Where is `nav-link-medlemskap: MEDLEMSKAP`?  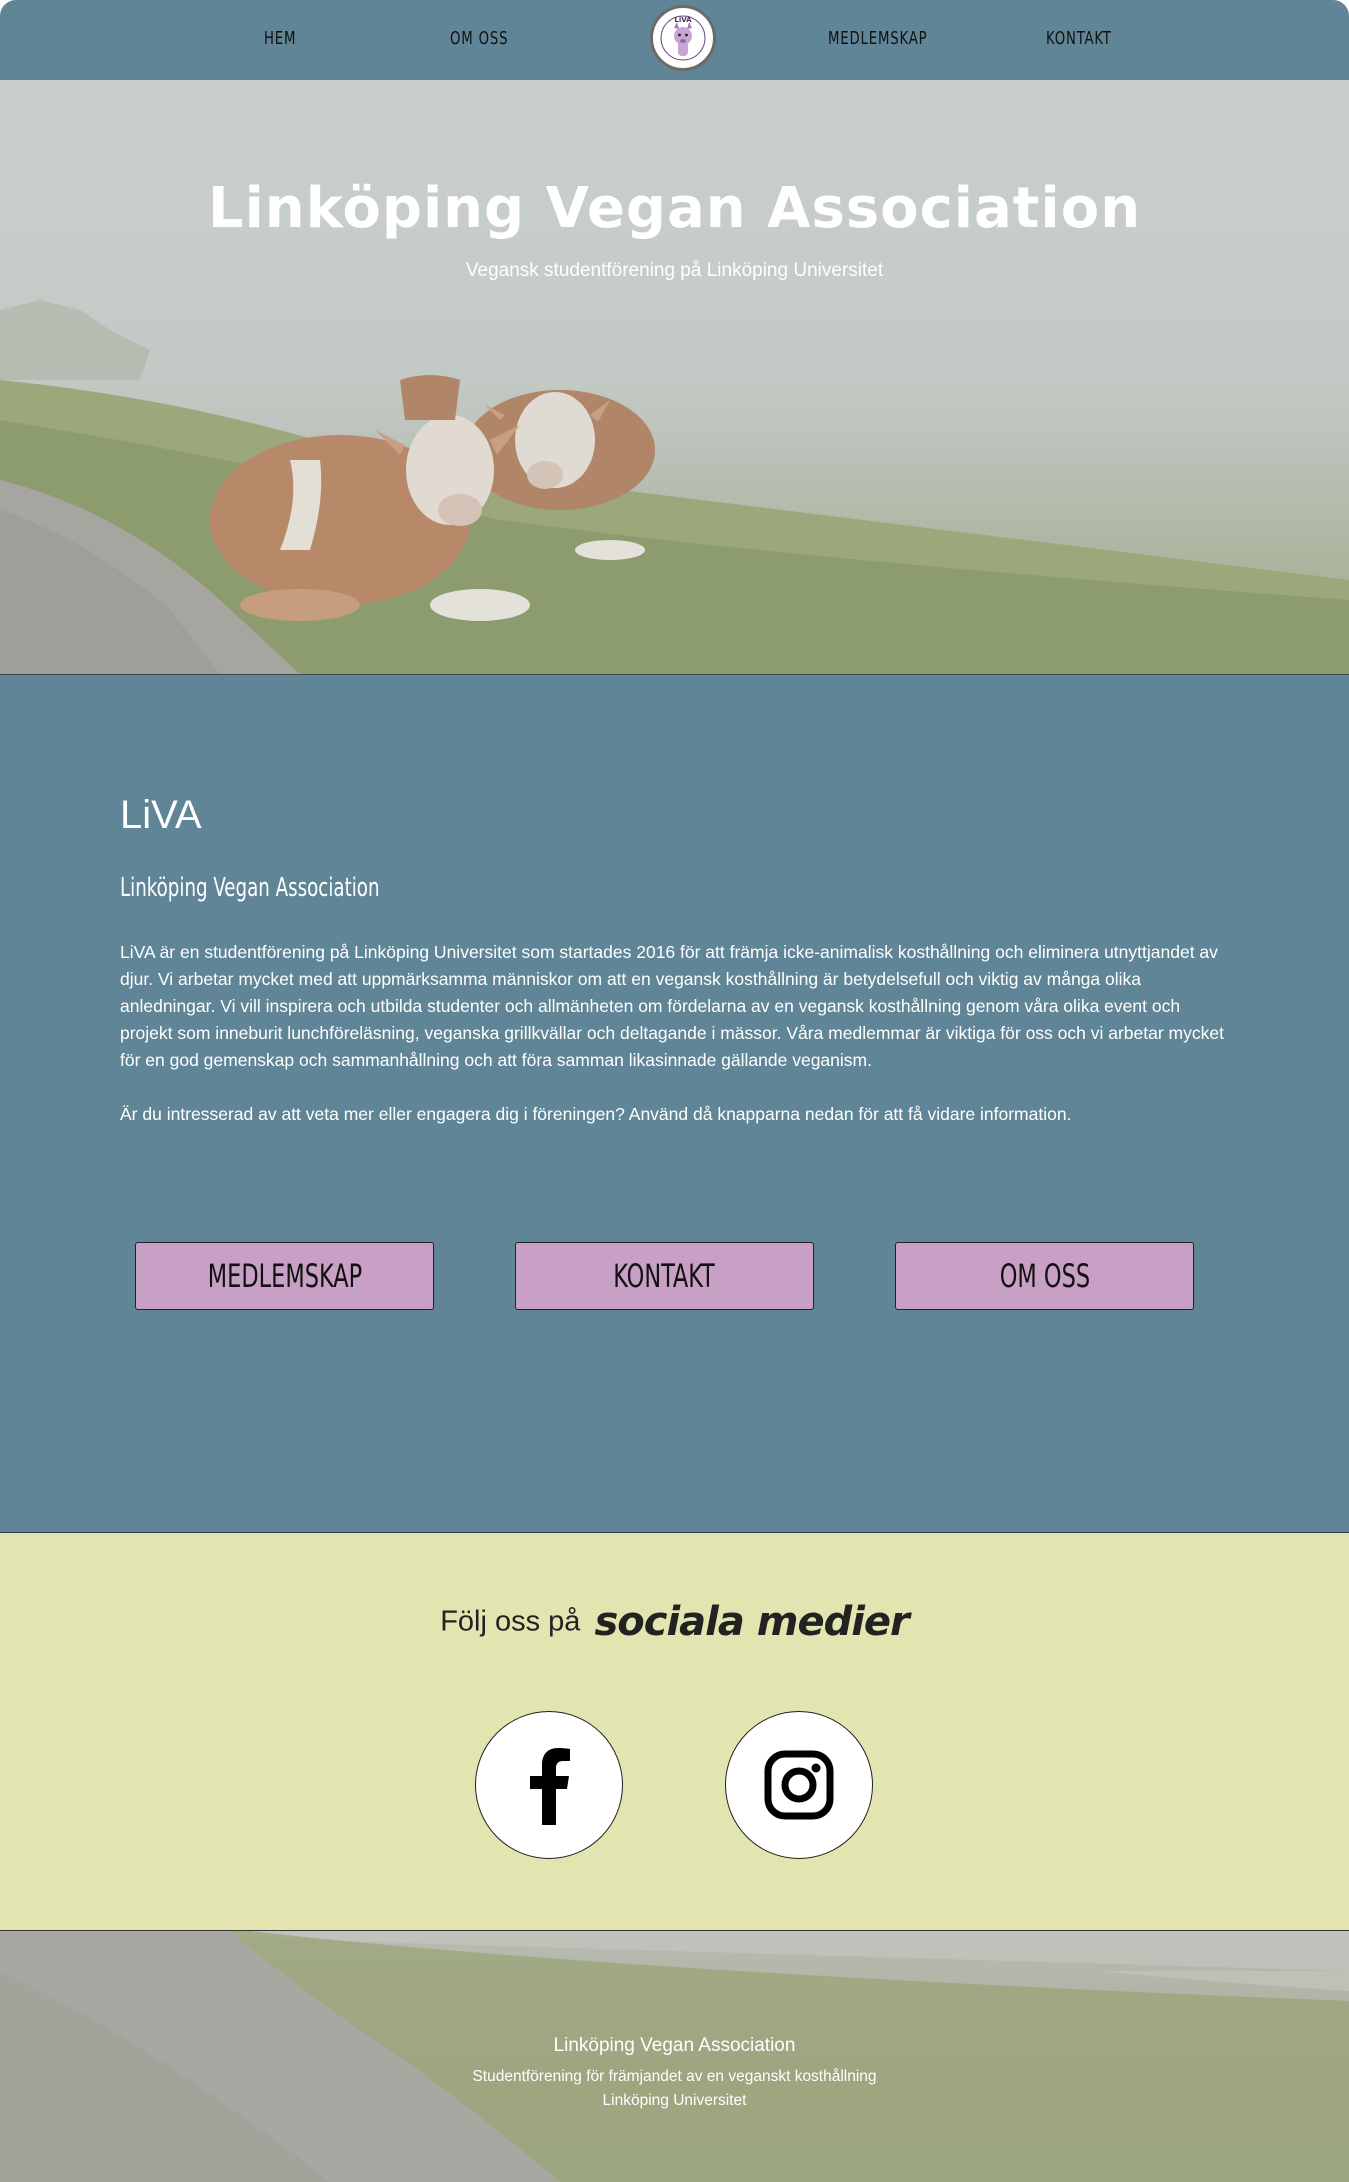
nav-link-medlemskap: MEDLEMSKAP is located at coordinates (877, 38).